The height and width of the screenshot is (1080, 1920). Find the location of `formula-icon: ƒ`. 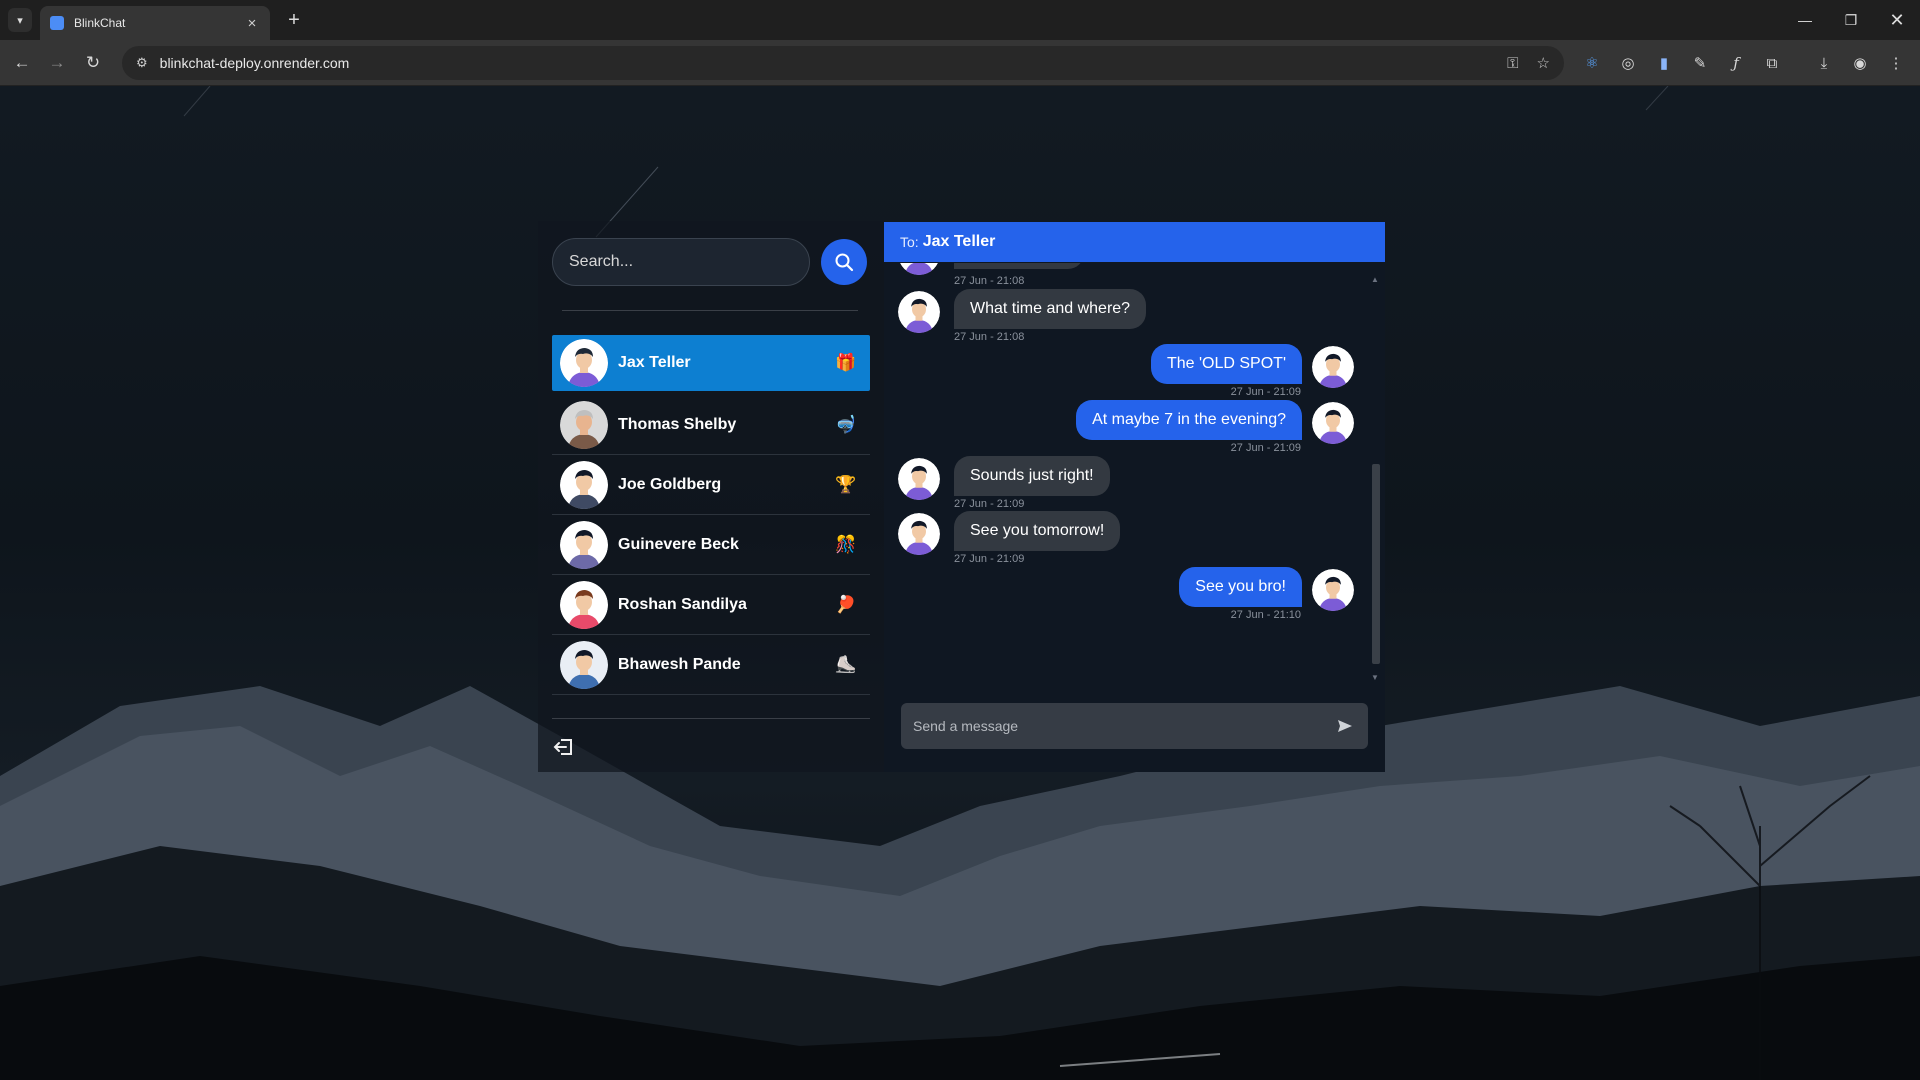

formula-icon: ƒ is located at coordinates (1736, 63).